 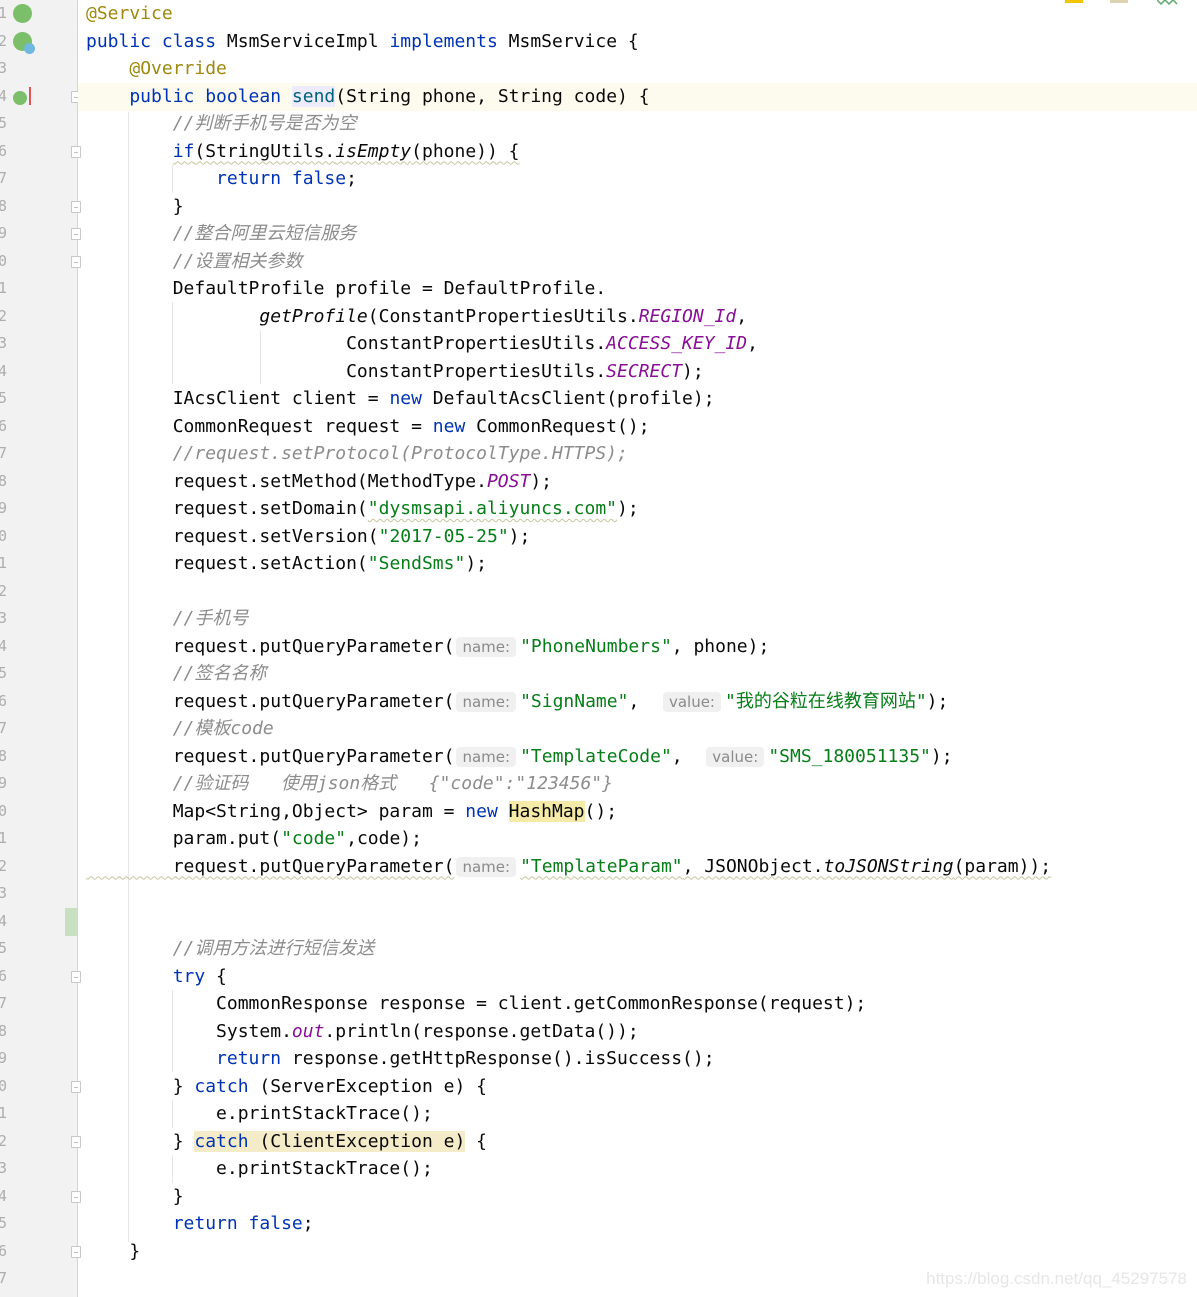 I want to click on code-line: //判断手机号是否为空, so click(x=568, y=124).